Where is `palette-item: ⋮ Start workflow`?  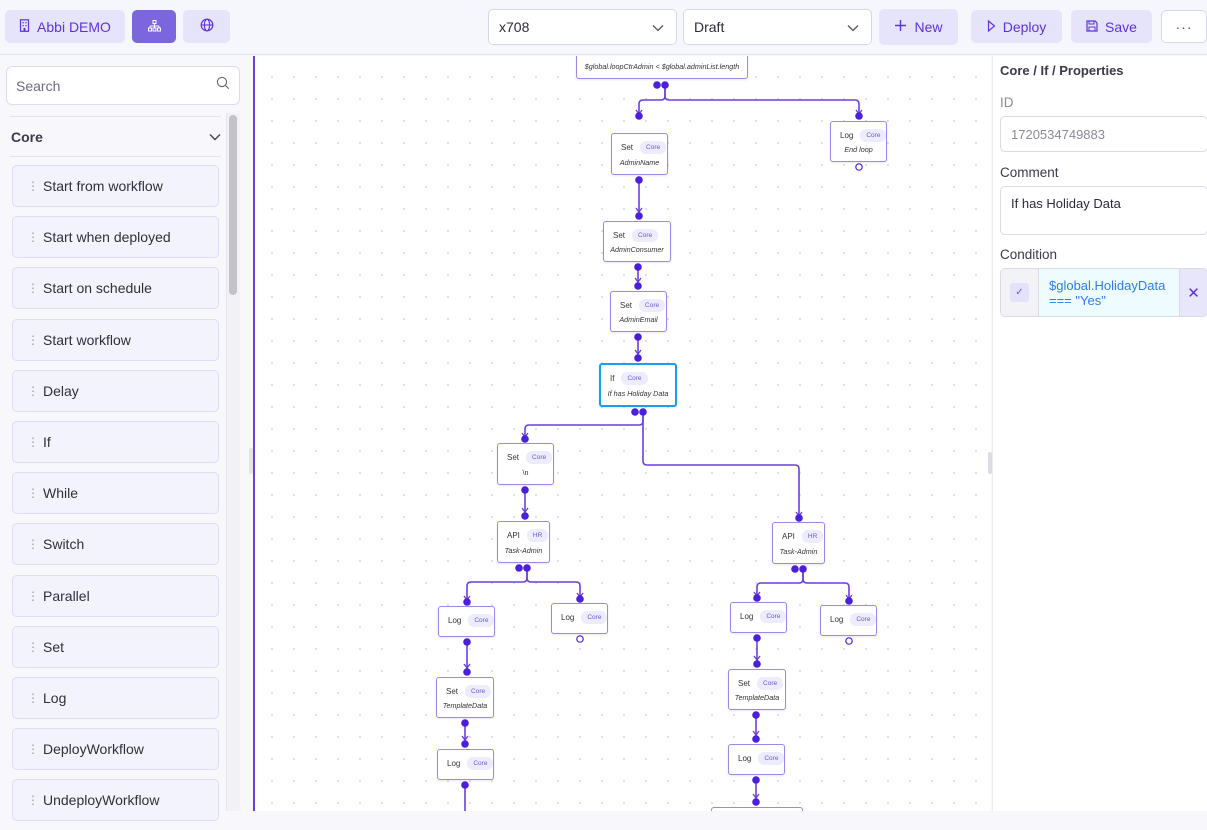 palette-item: ⋮ Start workflow is located at coordinates (115, 339).